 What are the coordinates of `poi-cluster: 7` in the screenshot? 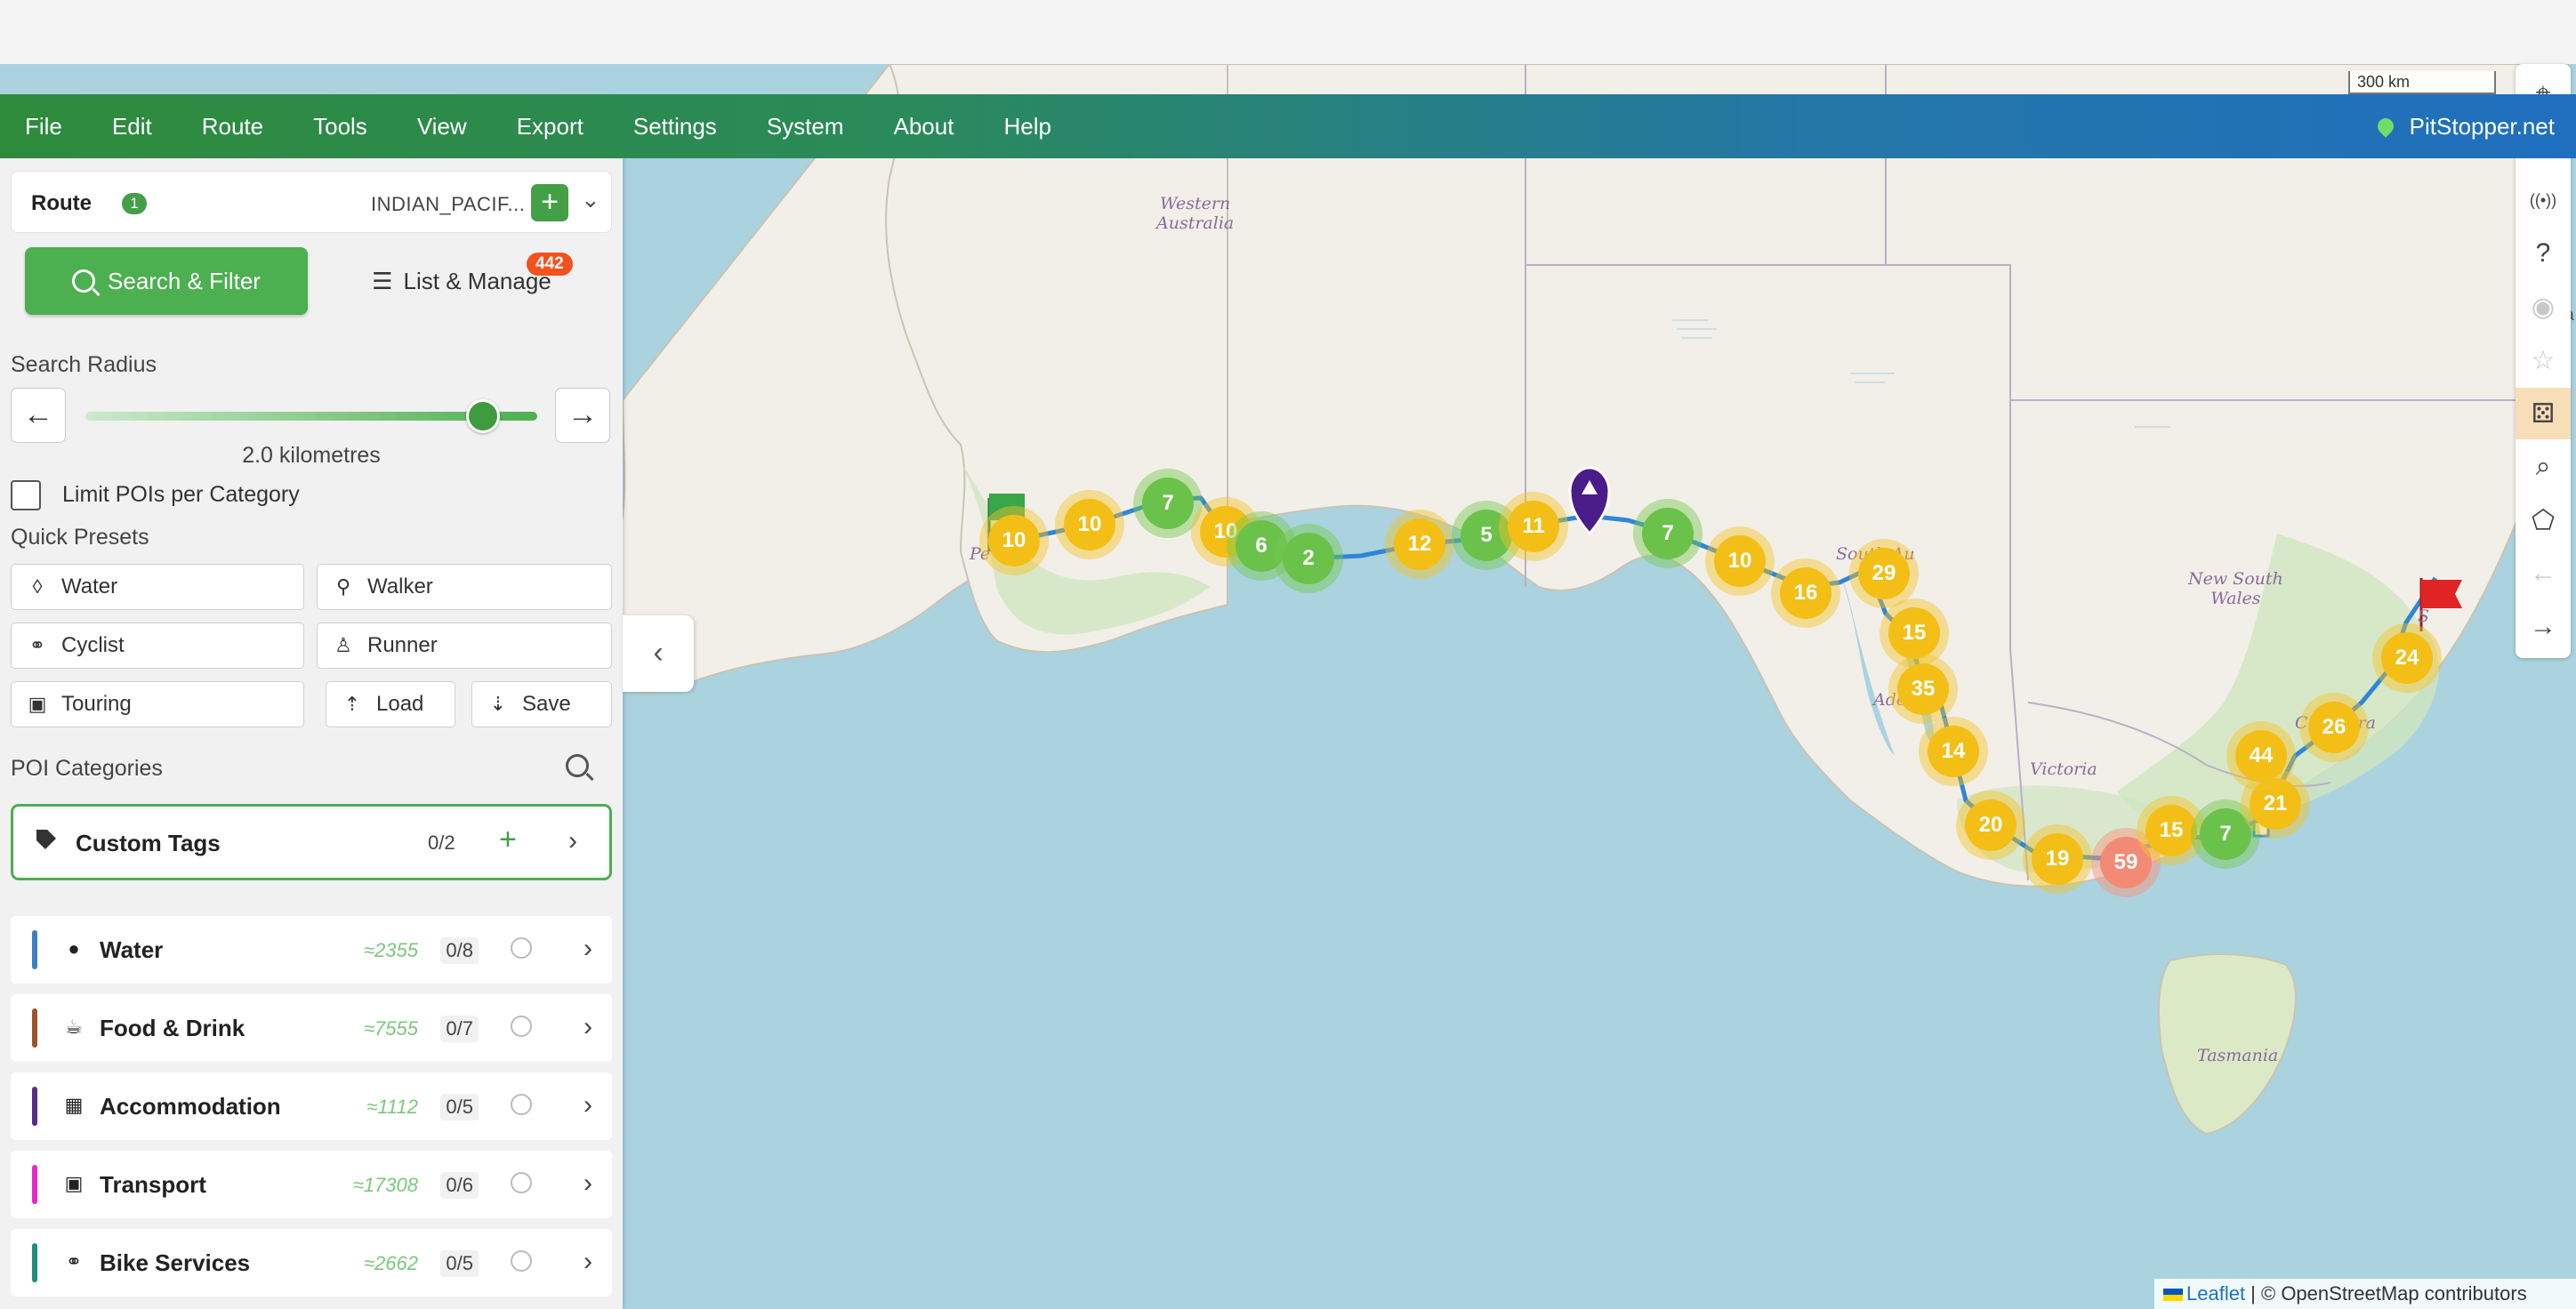 It's located at (1668, 533).